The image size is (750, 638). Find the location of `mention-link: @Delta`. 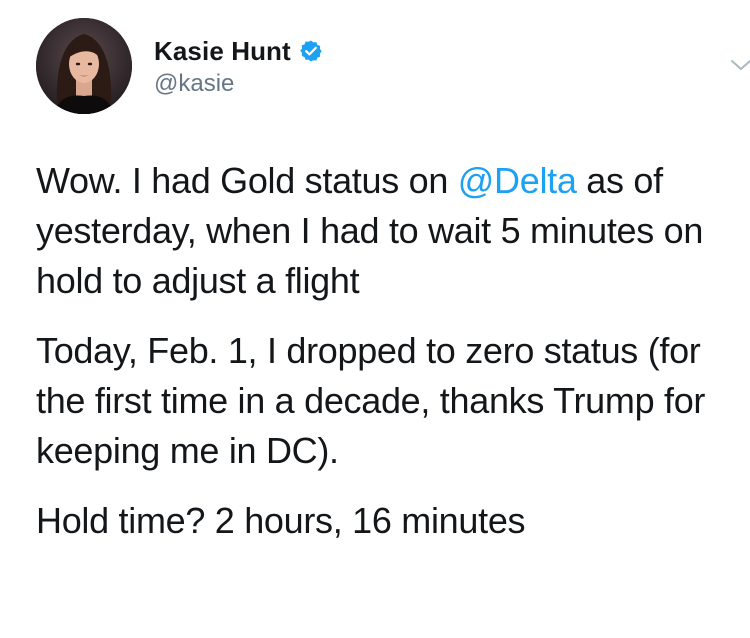

mention-link: @Delta is located at coordinates (517, 180).